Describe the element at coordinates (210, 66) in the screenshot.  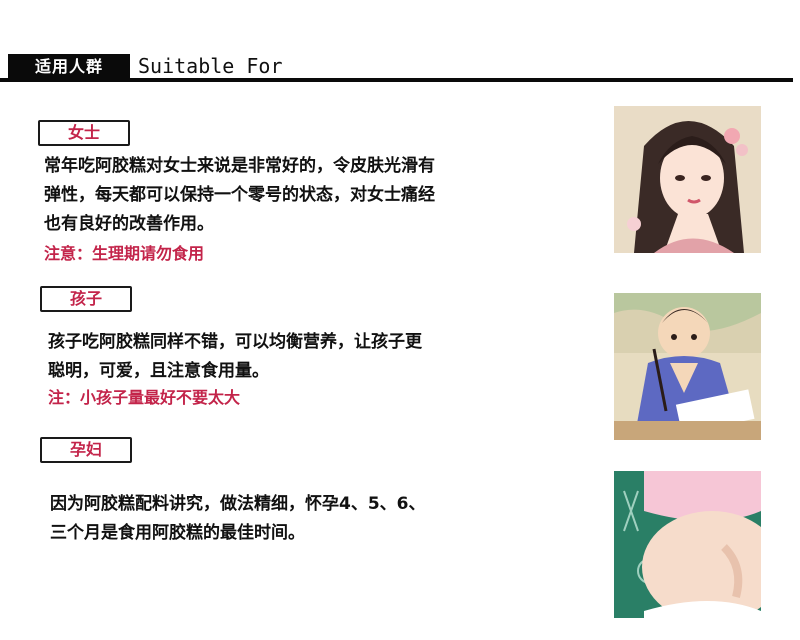
I see `header-label-en: Suitable For` at that location.